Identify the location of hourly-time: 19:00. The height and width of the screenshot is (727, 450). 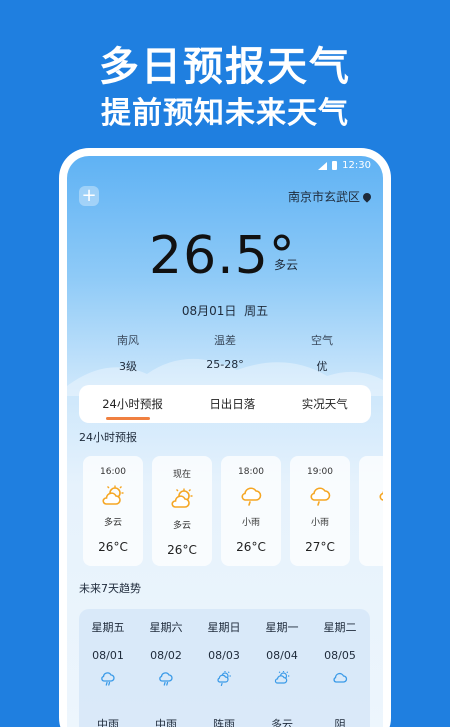
(320, 472).